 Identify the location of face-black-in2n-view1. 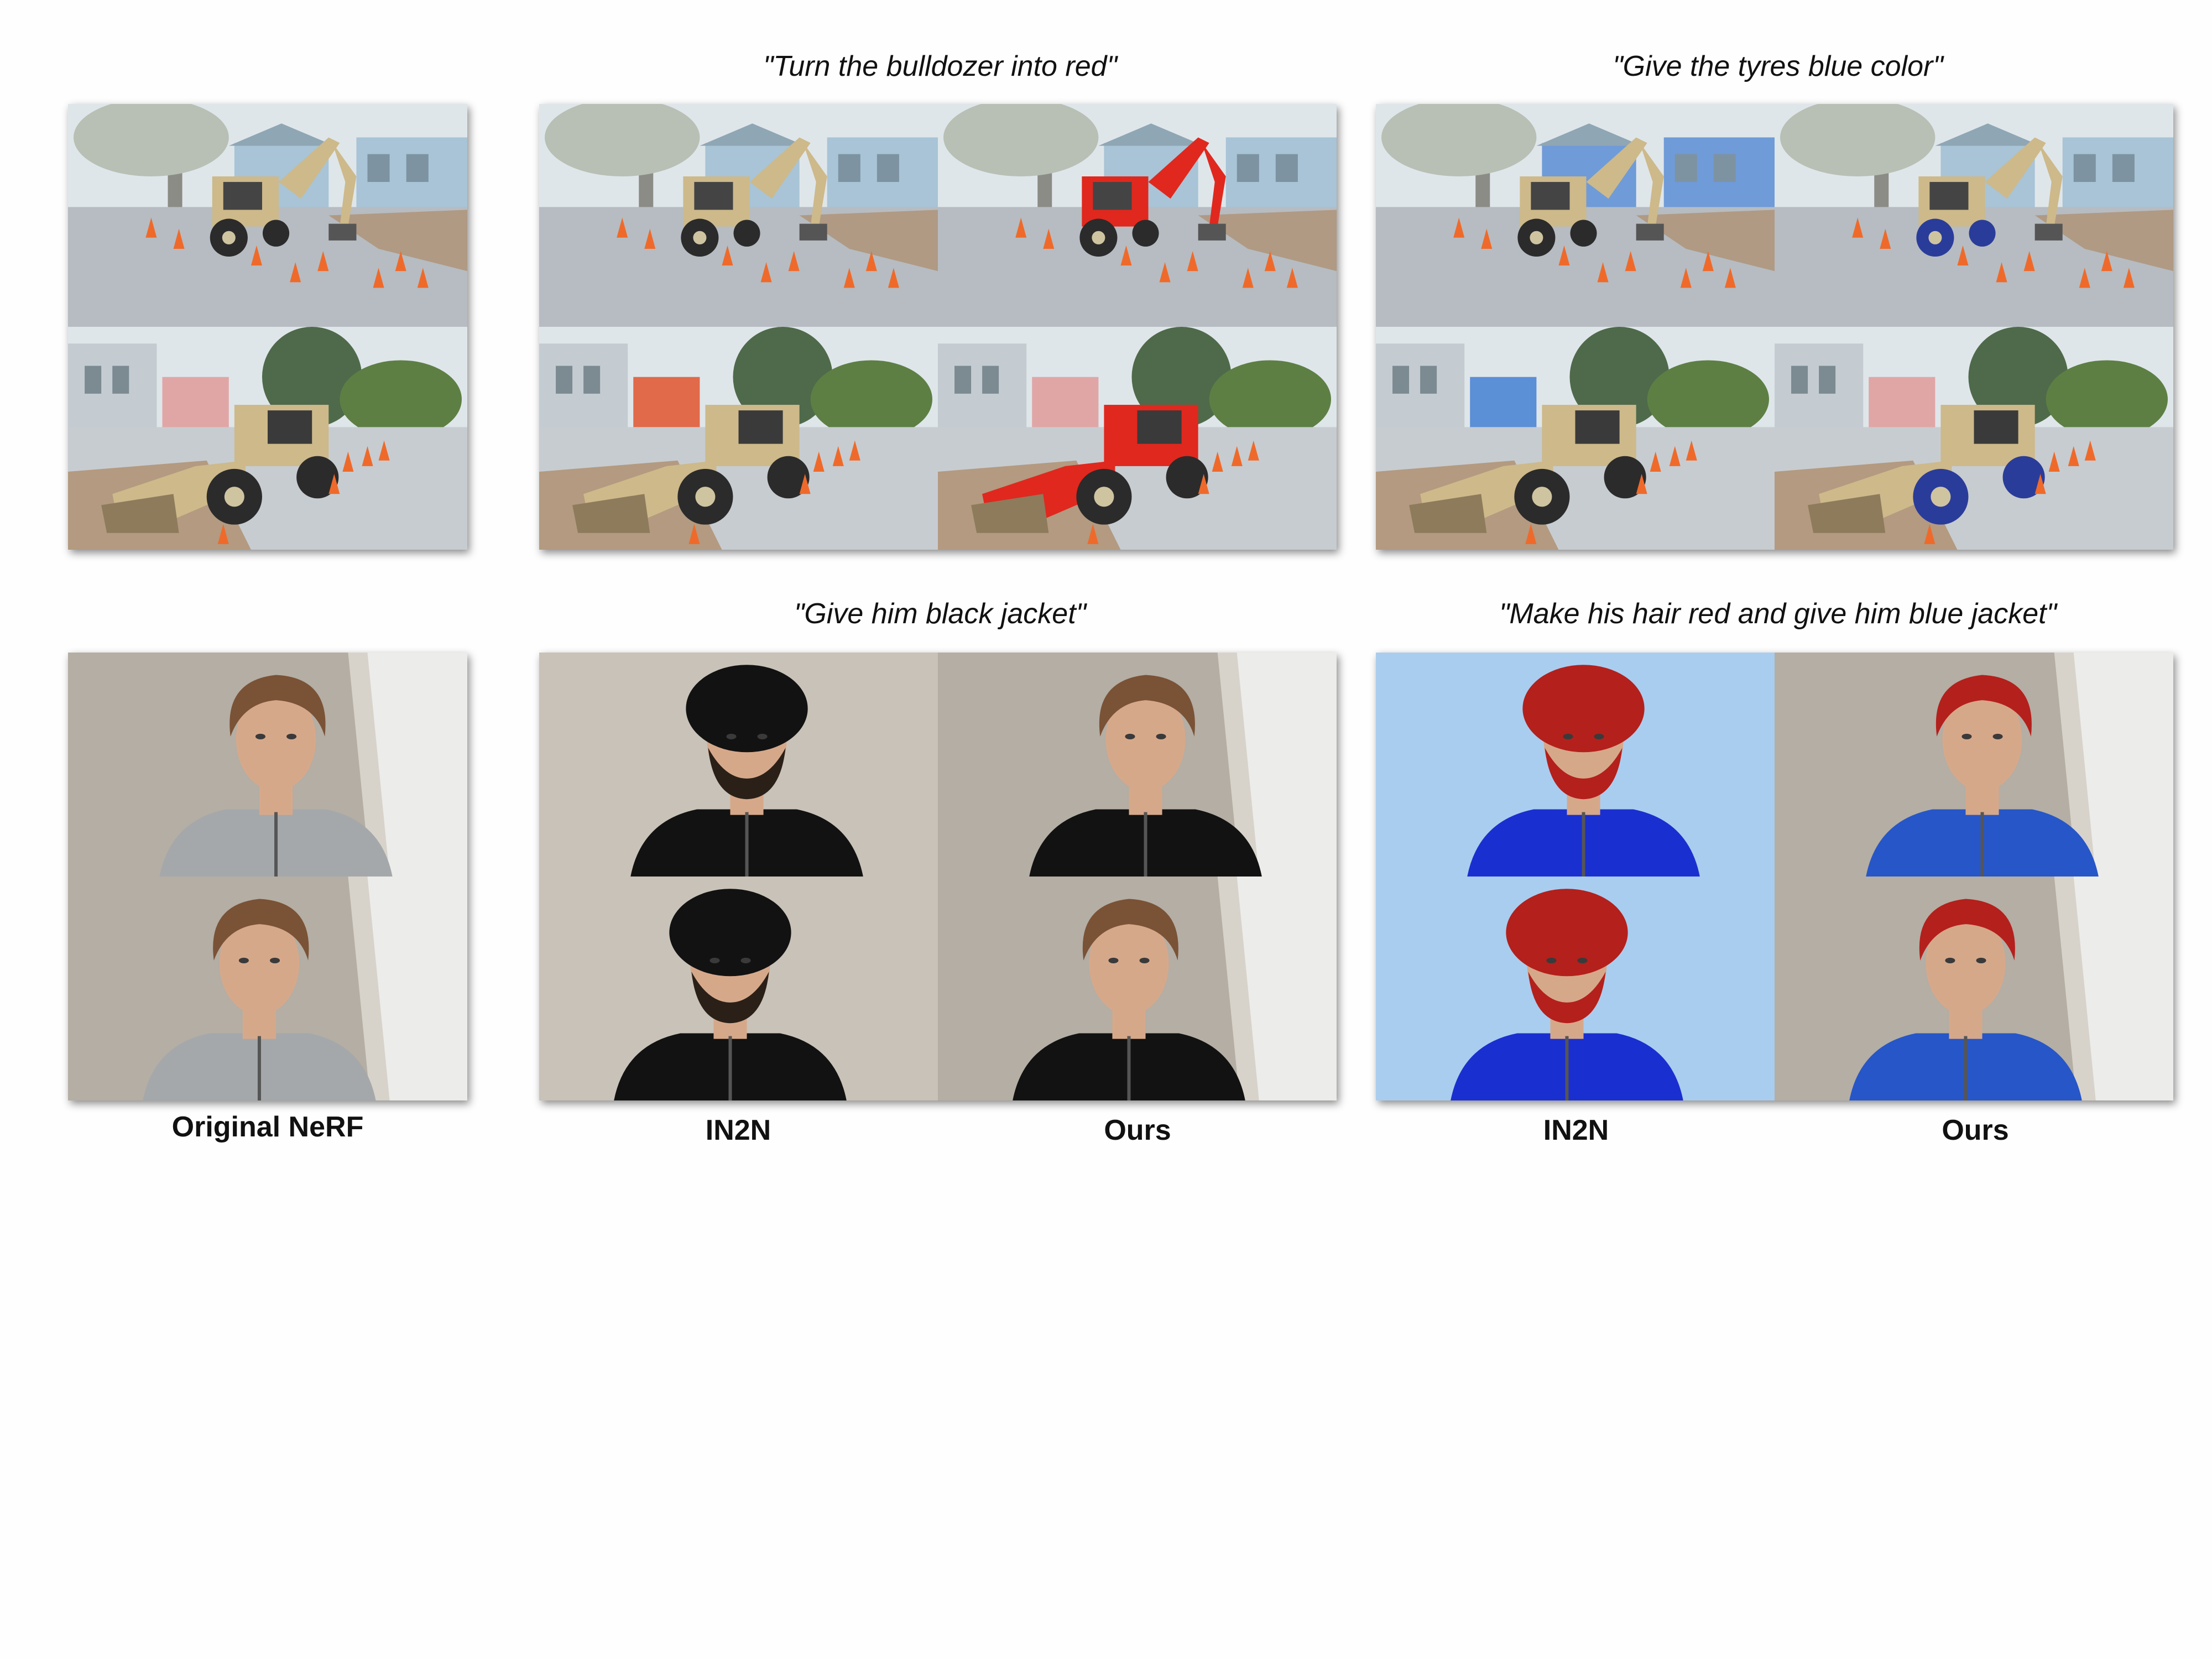
(739, 765).